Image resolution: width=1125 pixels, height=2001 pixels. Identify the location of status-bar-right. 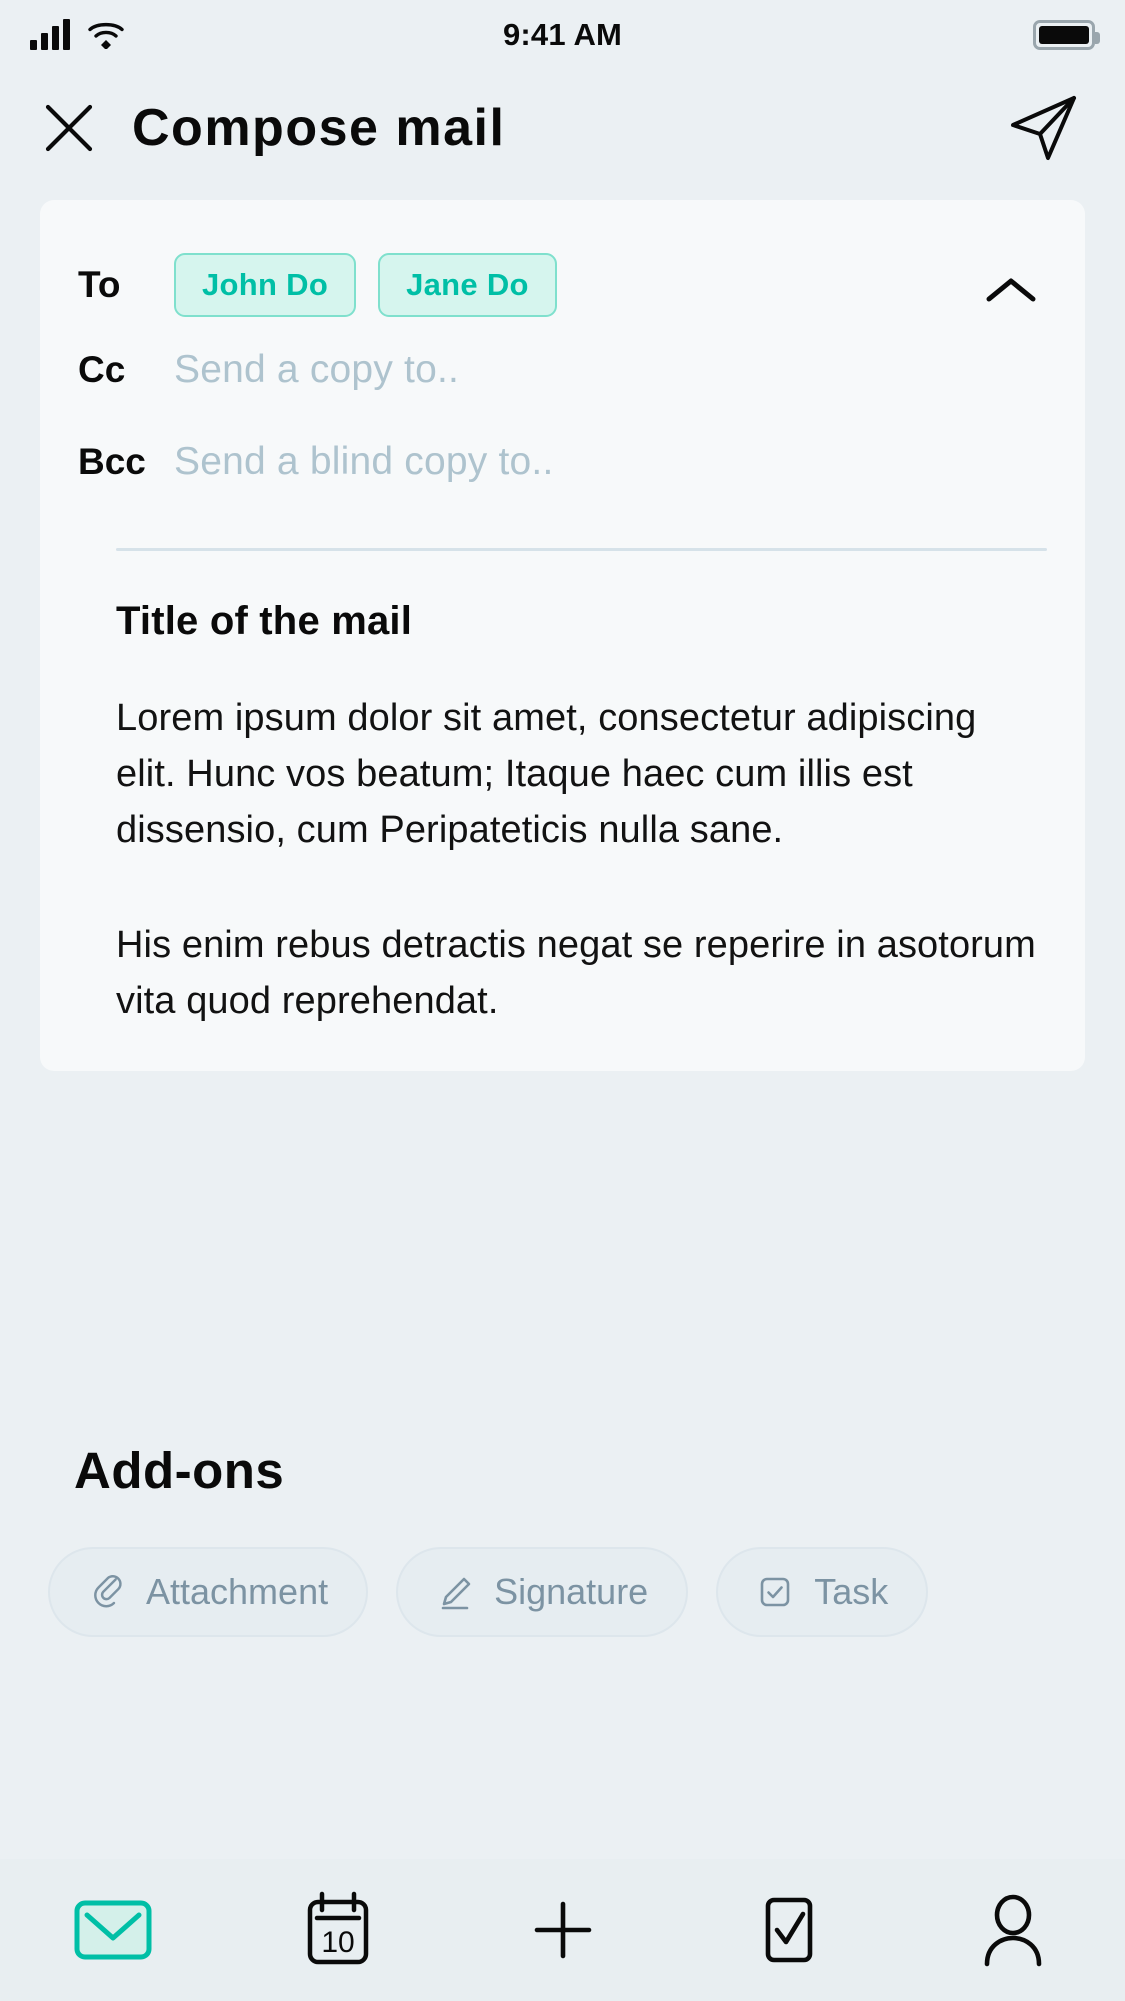
(1066, 35).